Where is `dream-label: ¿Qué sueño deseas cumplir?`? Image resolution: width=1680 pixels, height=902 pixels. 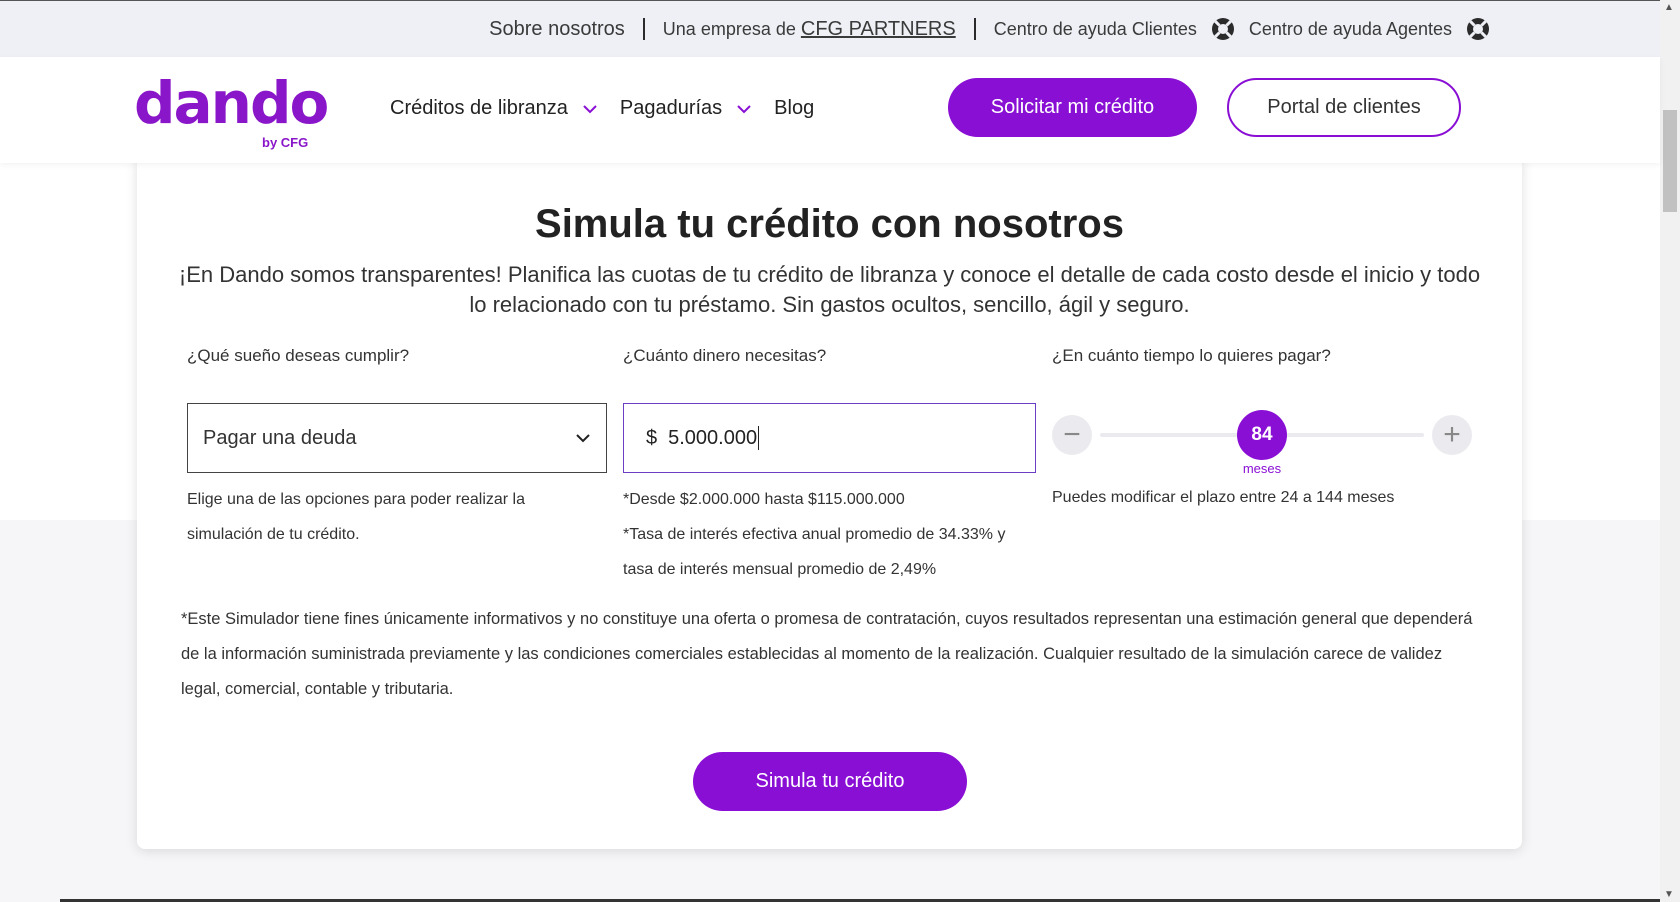
dream-label: ¿Qué sueño deseas cumplir? is located at coordinates (298, 355).